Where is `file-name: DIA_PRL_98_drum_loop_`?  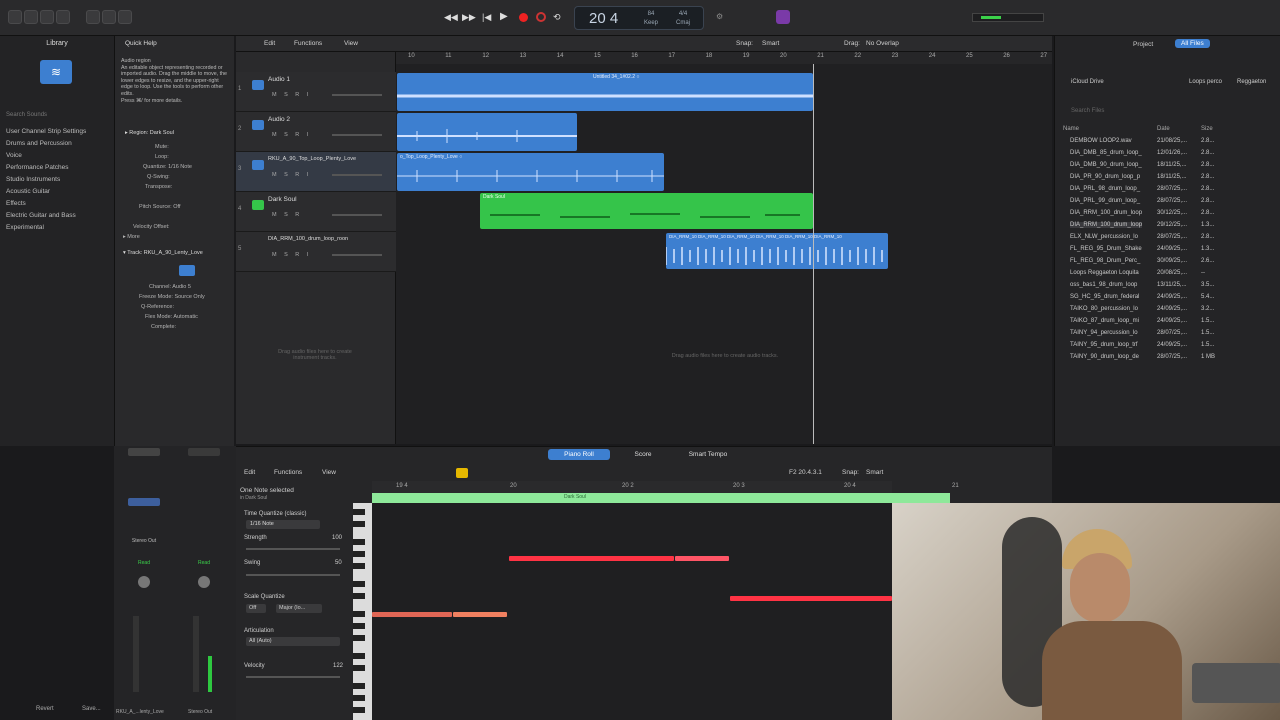 file-name: DIA_PRL_98_drum_loop_ is located at coordinates (1105, 189).